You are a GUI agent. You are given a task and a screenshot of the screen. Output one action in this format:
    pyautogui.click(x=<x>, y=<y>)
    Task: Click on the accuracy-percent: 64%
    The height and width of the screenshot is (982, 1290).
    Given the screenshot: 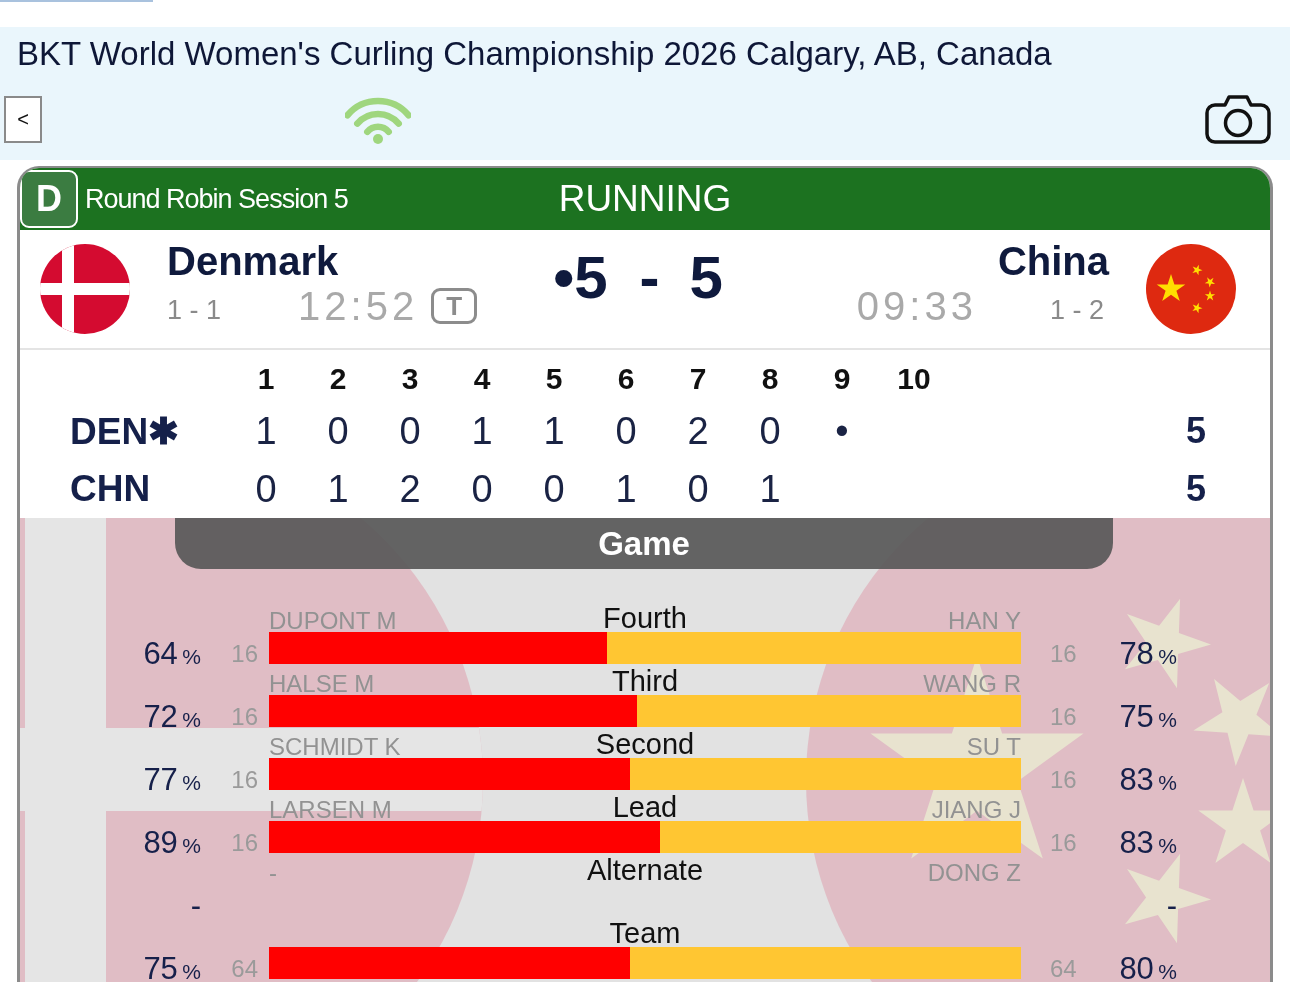 What is the action you would take?
    pyautogui.click(x=172, y=649)
    